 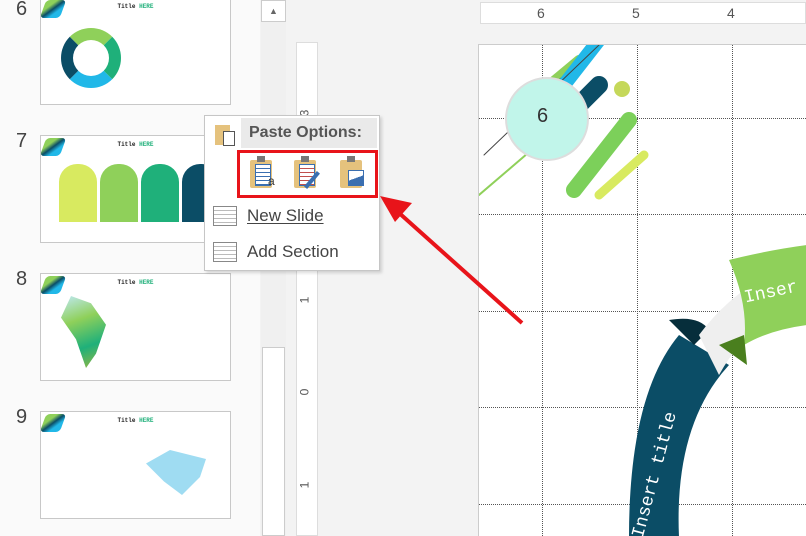 I want to click on new-slide-icon, so click(x=225, y=216).